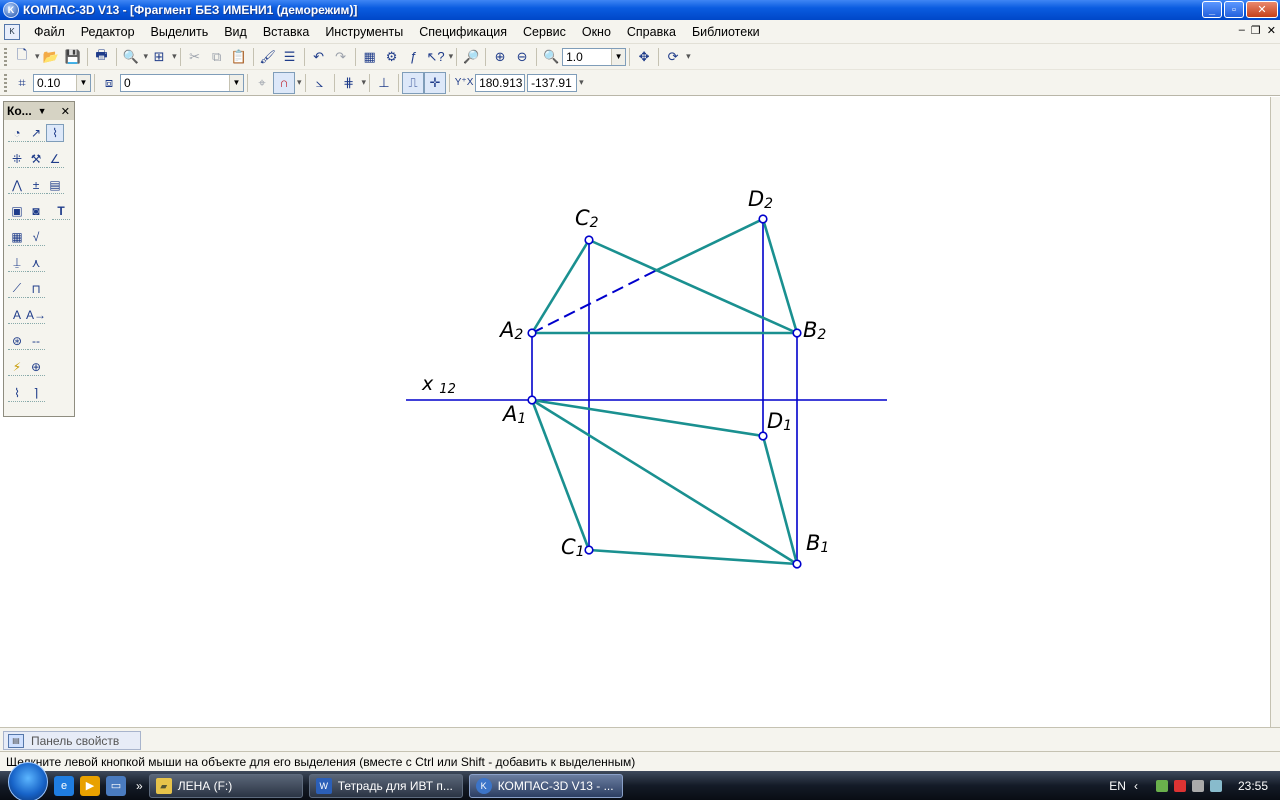 The height and width of the screenshot is (800, 1280). I want to click on menu-tools: Инструменты, so click(364, 32).